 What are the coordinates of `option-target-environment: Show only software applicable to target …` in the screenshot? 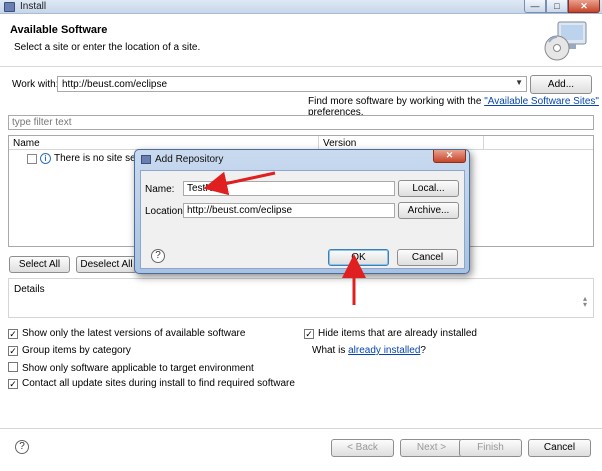 It's located at (131, 368).